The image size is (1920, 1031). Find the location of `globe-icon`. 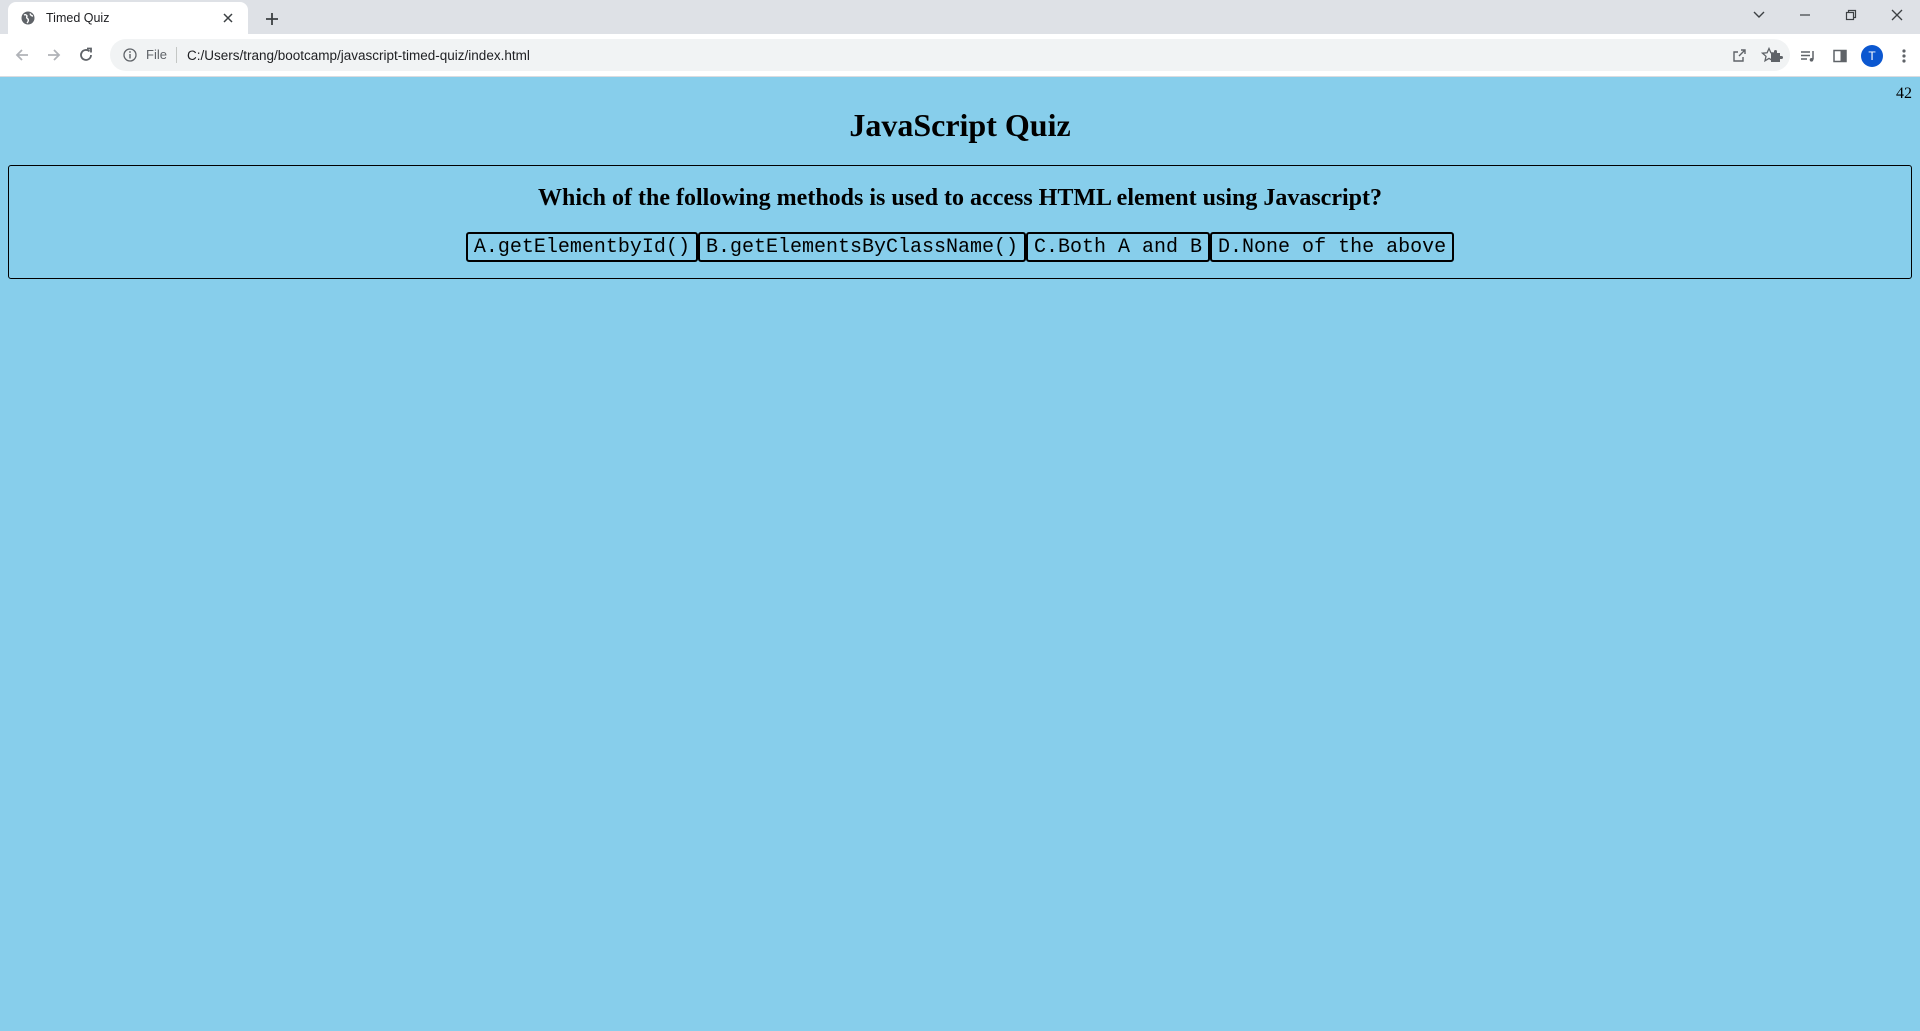

globe-icon is located at coordinates (28, 18).